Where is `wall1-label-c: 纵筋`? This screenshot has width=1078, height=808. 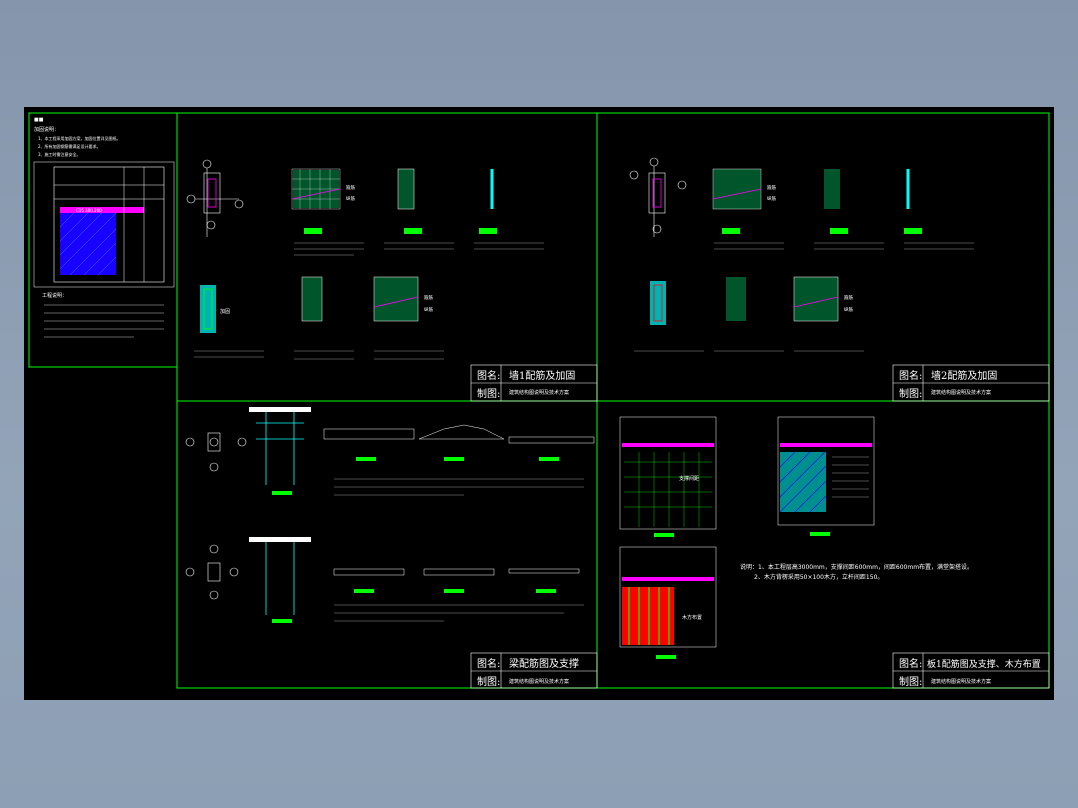
wall1-label-c: 纵筋 is located at coordinates (350, 198).